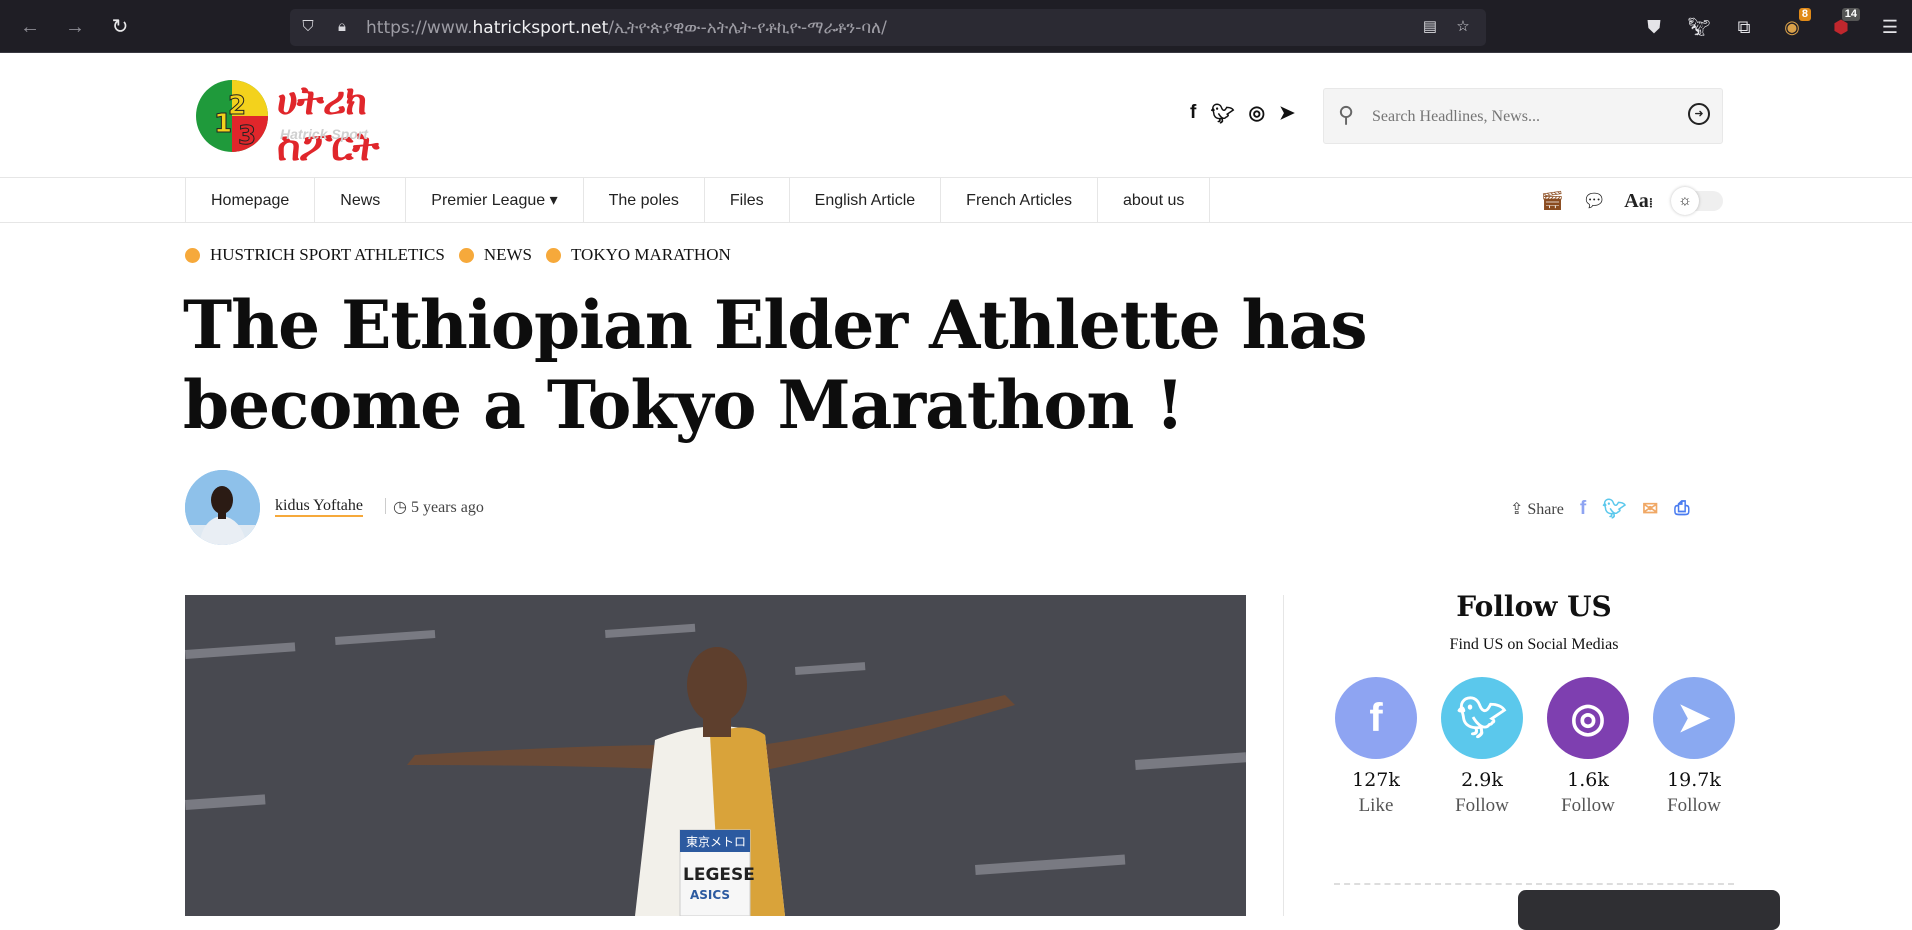 The width and height of the screenshot is (1912, 930). I want to click on search-submit-icon: ➜, so click(1699, 114).